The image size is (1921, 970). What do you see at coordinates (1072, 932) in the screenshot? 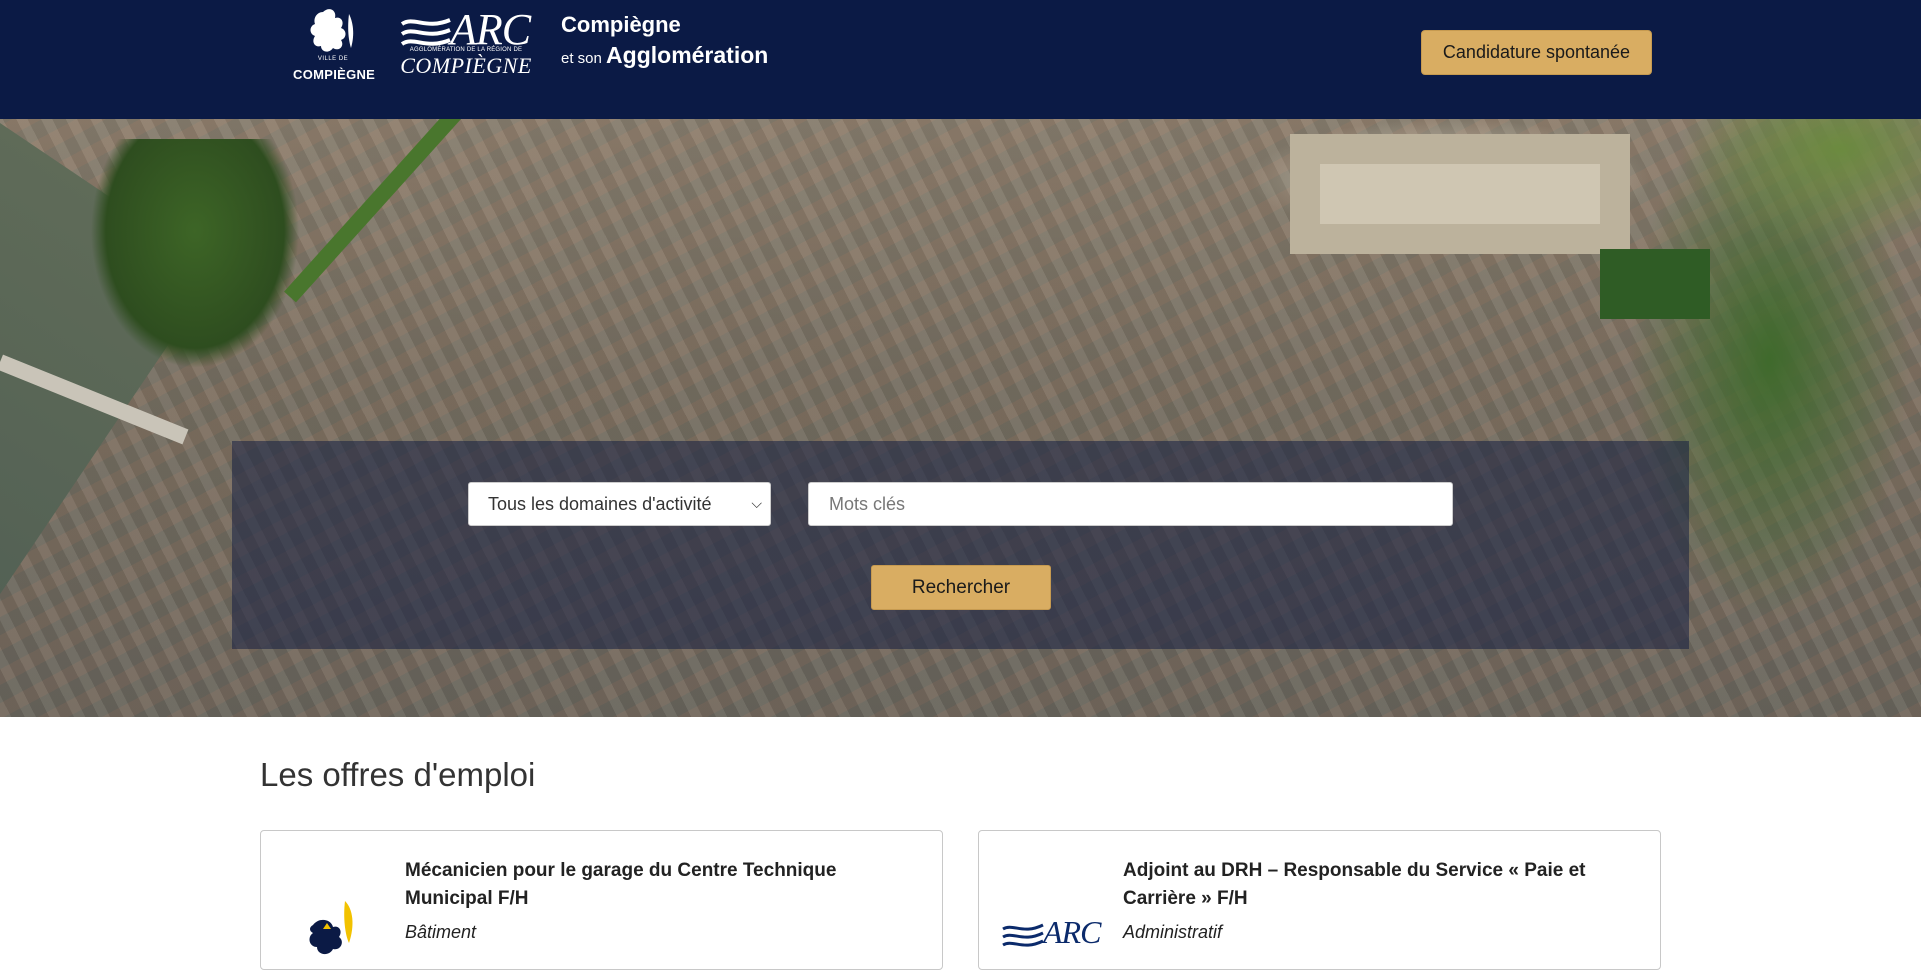
I see `arc-logo-small-word: ARC` at bounding box center [1072, 932].